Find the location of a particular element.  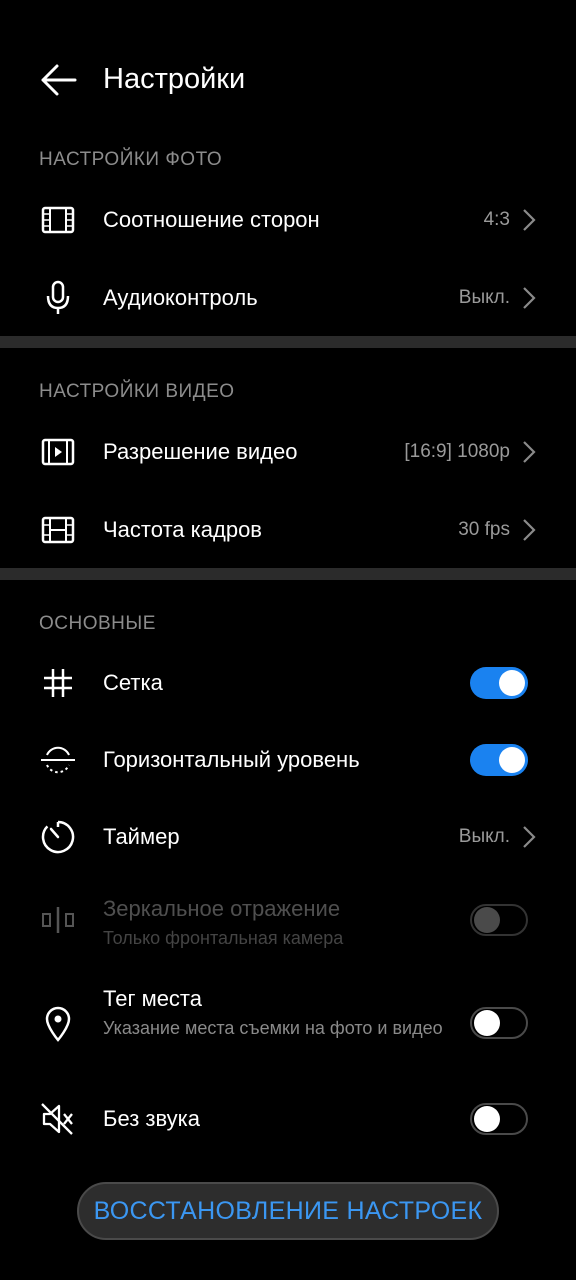

setting-sublabel: Указание места съемки на фото и видео is located at coordinates (273, 1028).